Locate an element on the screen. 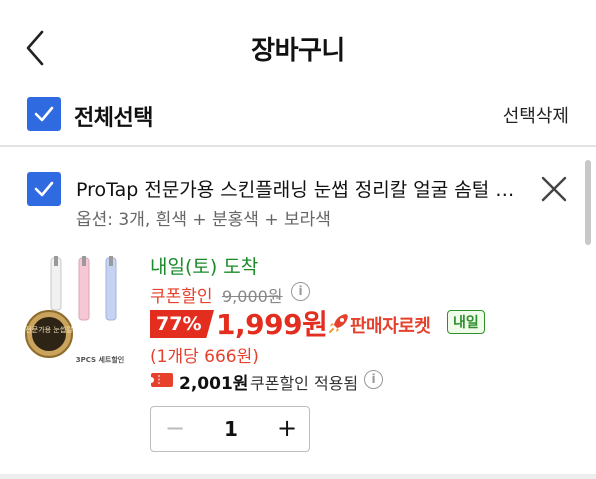  scrollbar is located at coordinates (588, 202).